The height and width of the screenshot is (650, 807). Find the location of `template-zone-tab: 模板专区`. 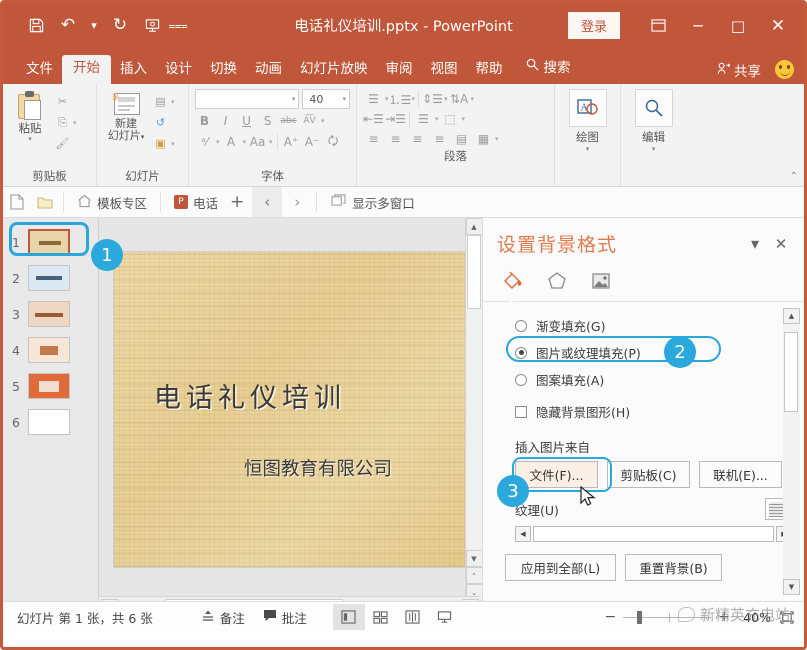

template-zone-tab: 模板专区 is located at coordinates (112, 202).